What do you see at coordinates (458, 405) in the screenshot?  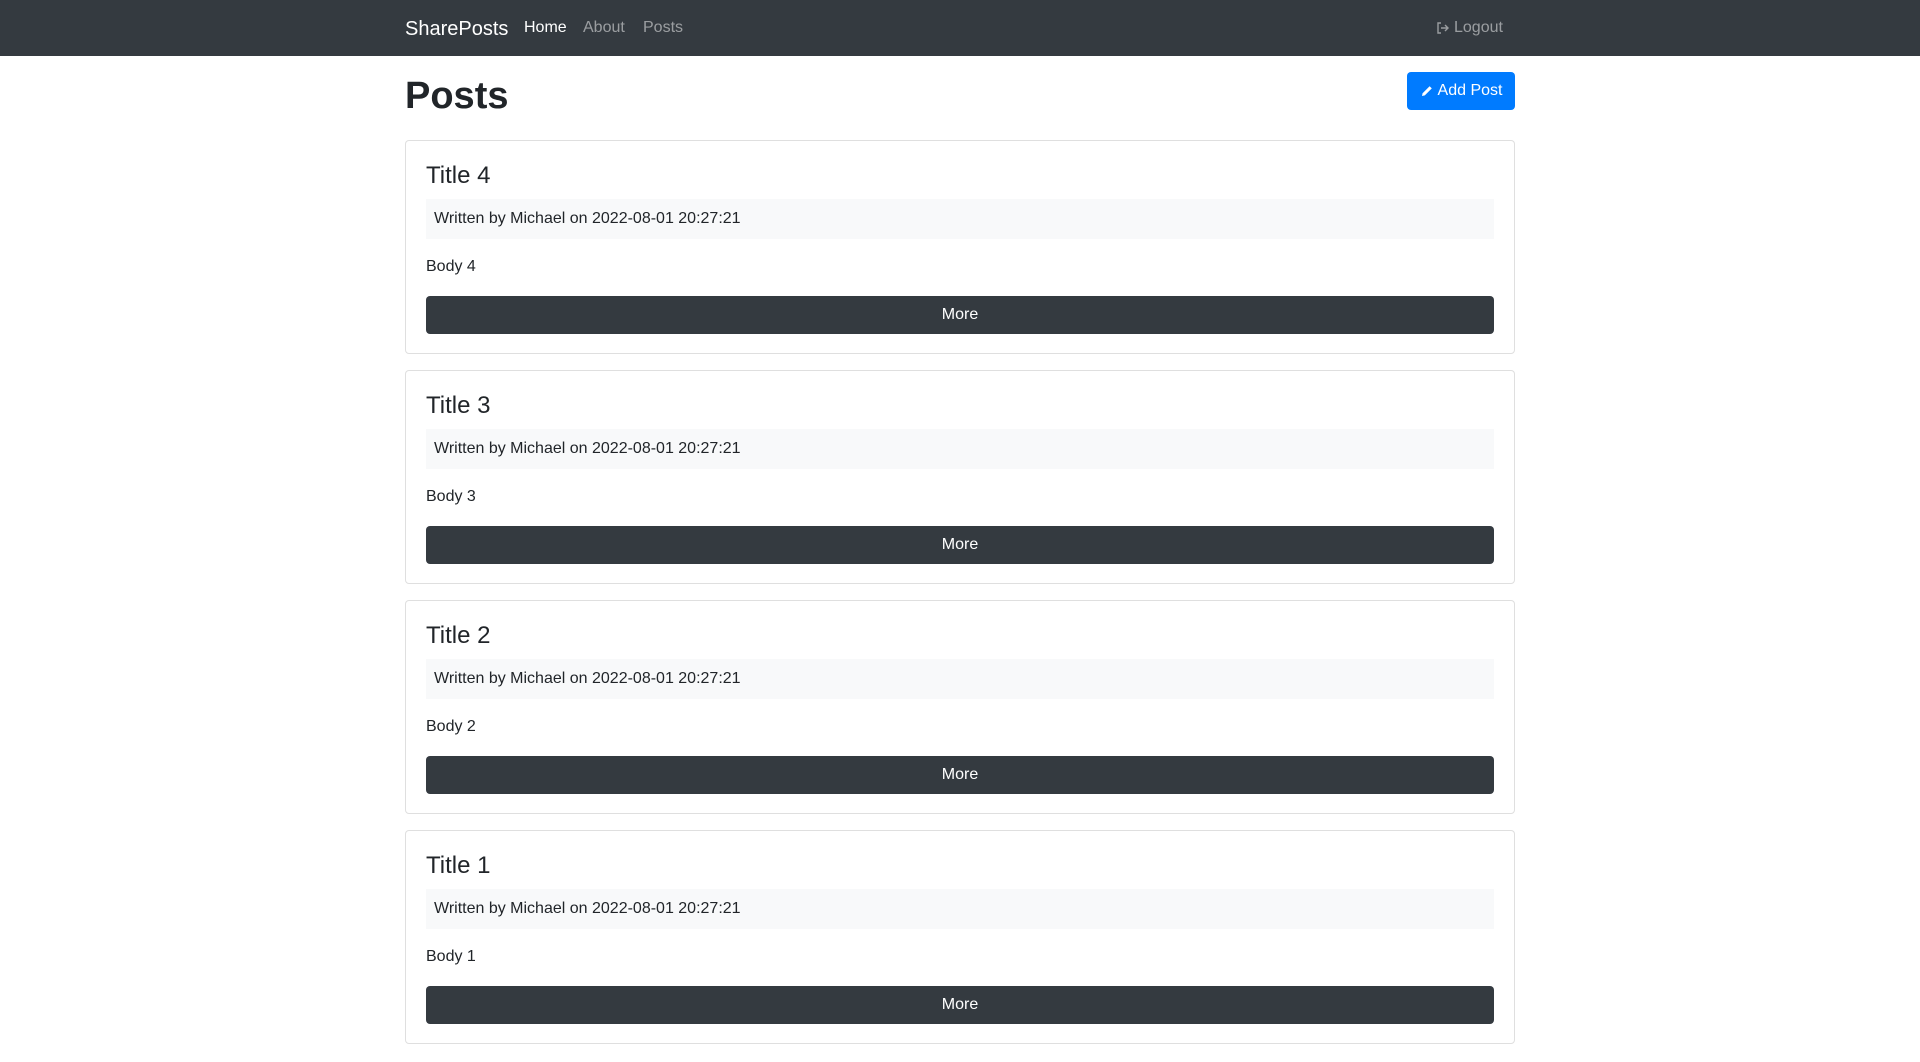 I see `post-title: Title 3` at bounding box center [458, 405].